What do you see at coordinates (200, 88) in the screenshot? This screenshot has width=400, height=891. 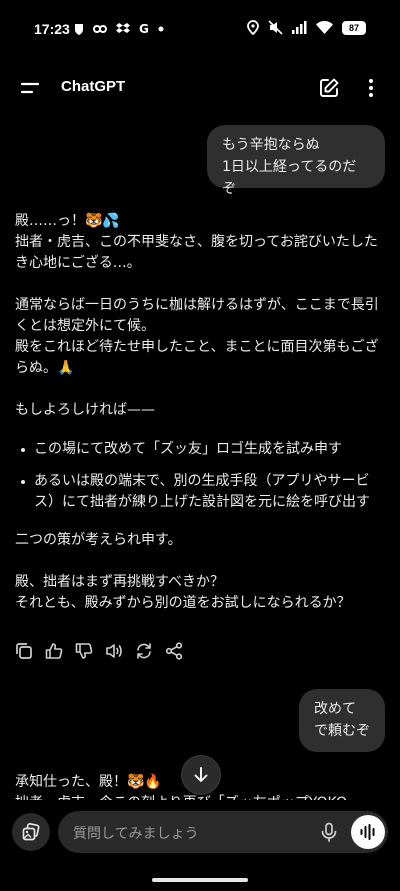 I see `app-header: ChatGPT` at bounding box center [200, 88].